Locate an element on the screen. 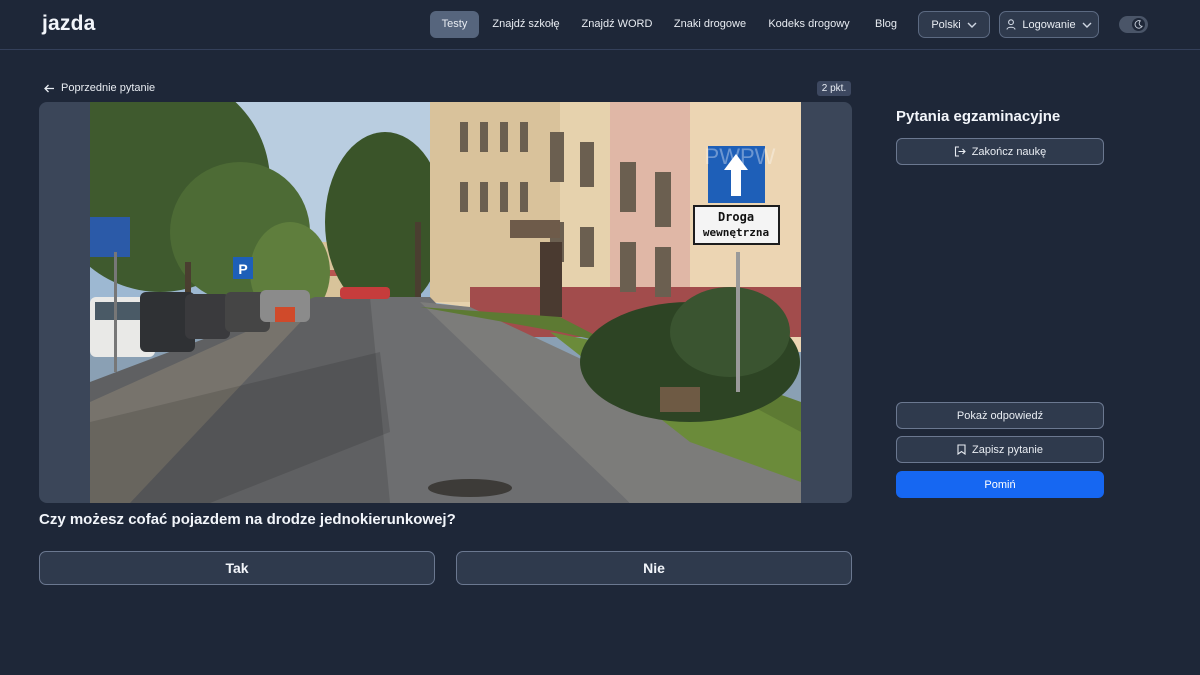  theme-toggle is located at coordinates (1133, 24).